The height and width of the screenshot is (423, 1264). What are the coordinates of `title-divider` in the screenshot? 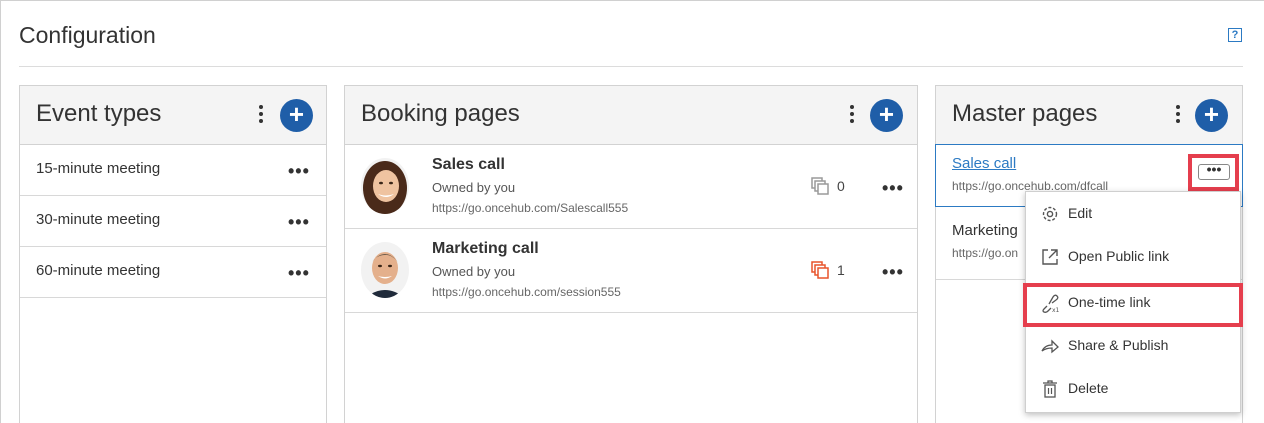 It's located at (631, 66).